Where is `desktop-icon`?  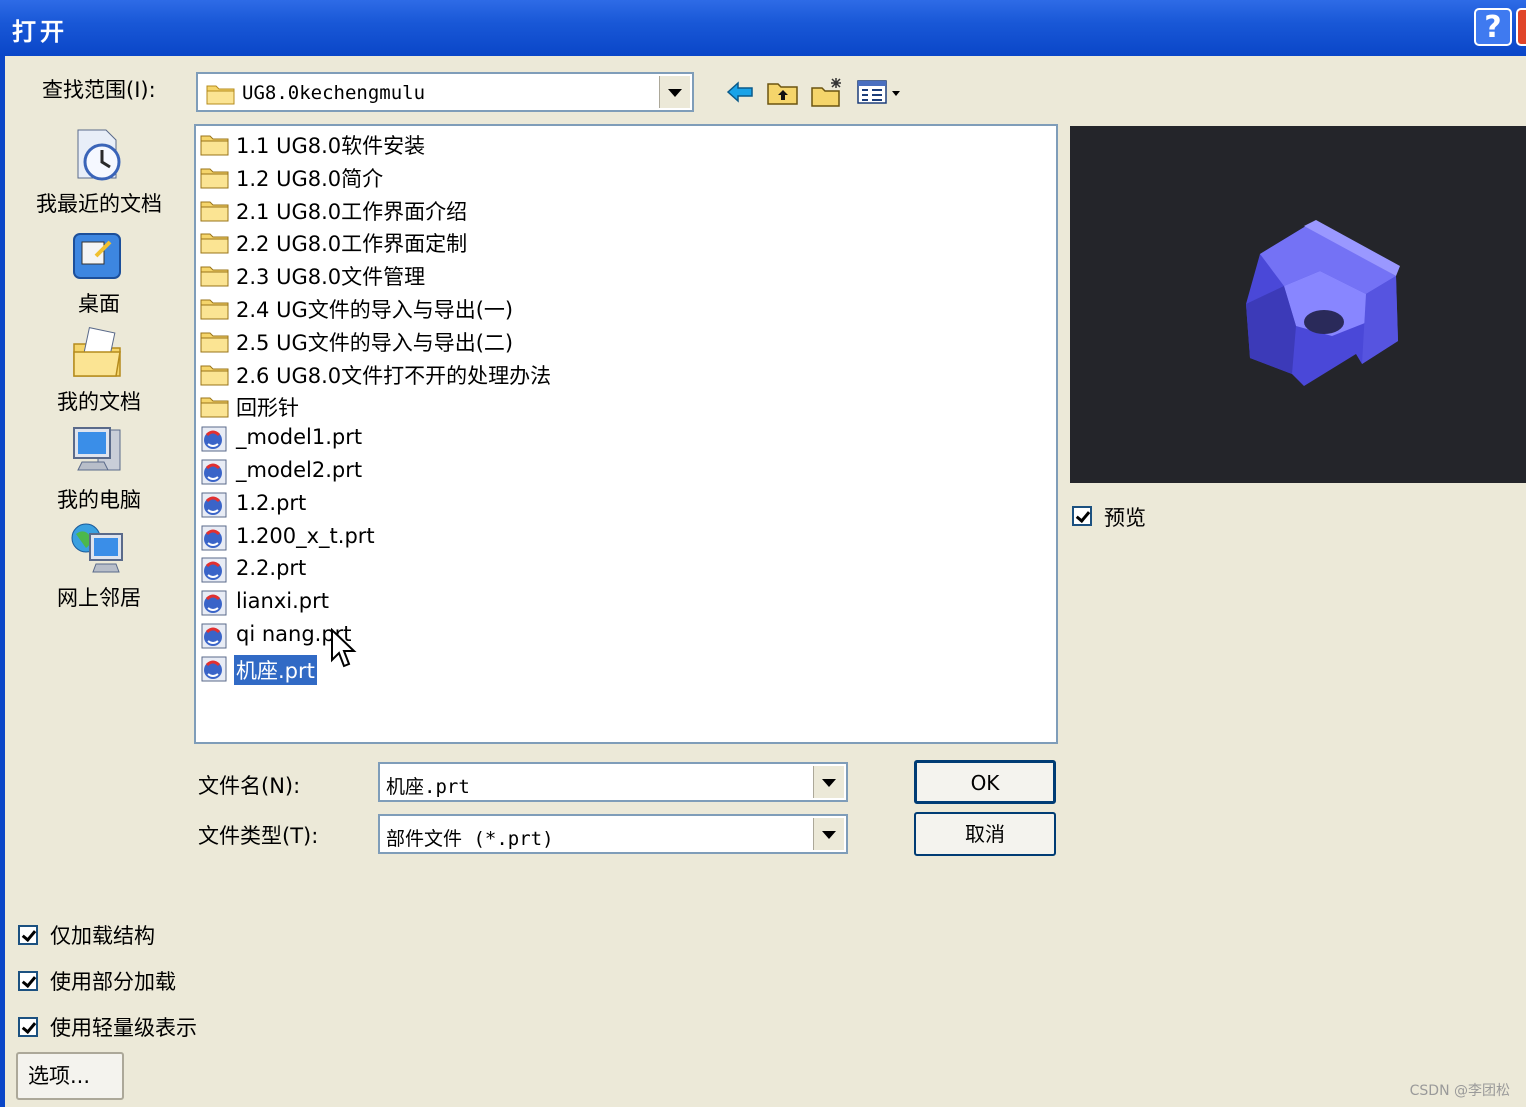
desktop-icon is located at coordinates (97, 256).